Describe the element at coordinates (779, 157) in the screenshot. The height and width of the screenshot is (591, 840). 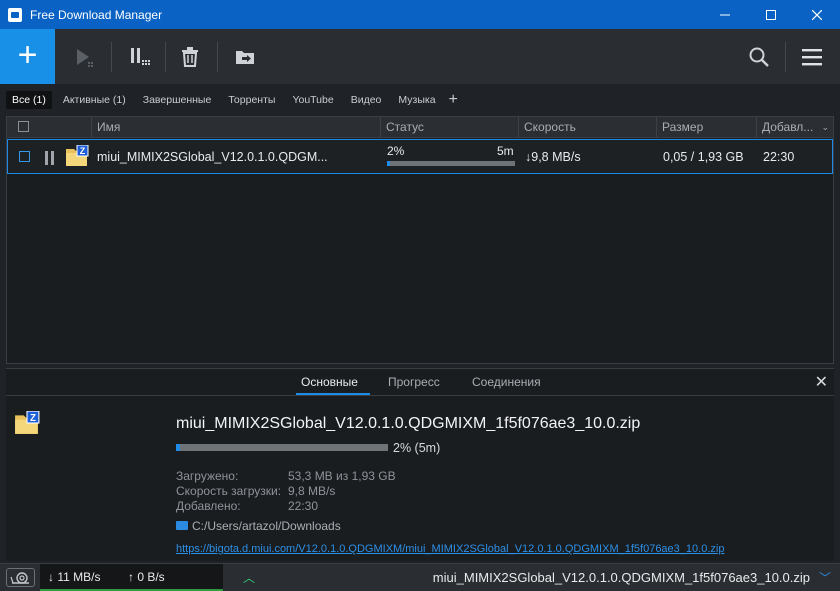
I see `row-added-time: 22:30` at that location.